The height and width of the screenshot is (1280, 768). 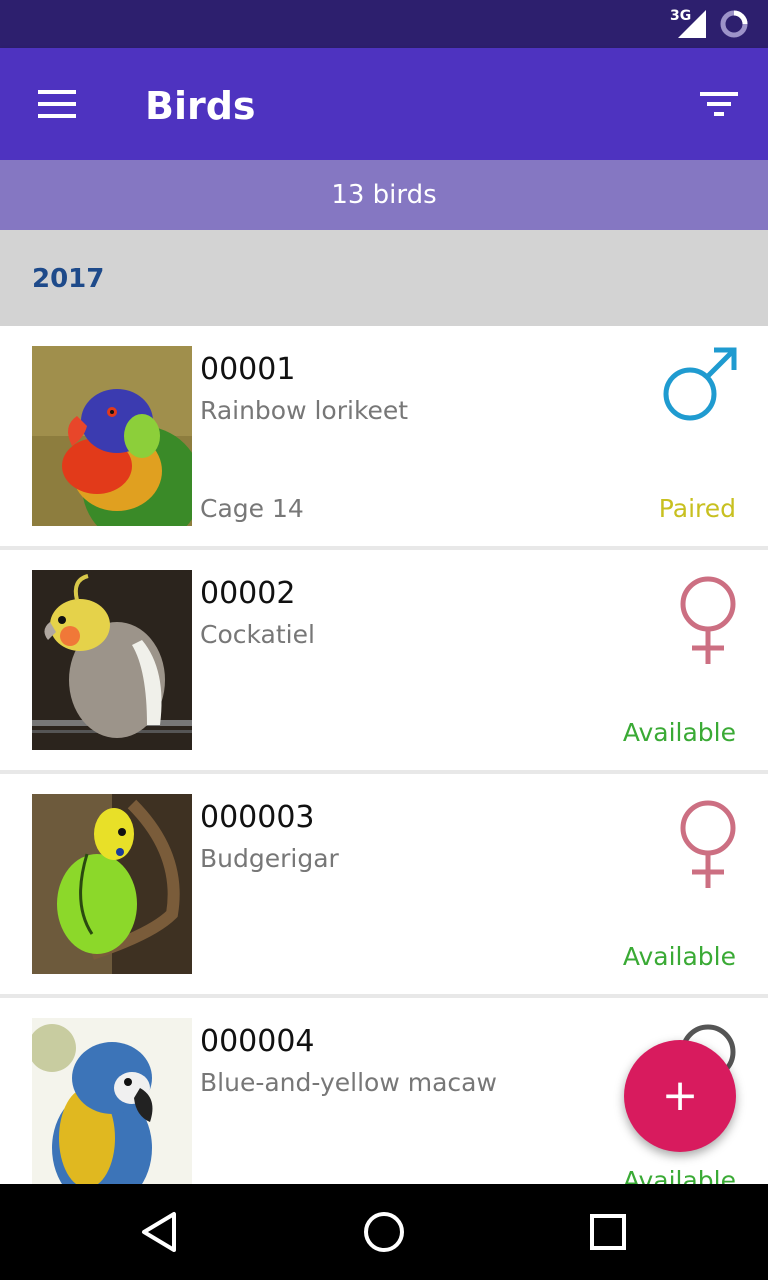 I want to click on system-nav-bar, so click(x=384, y=1232).